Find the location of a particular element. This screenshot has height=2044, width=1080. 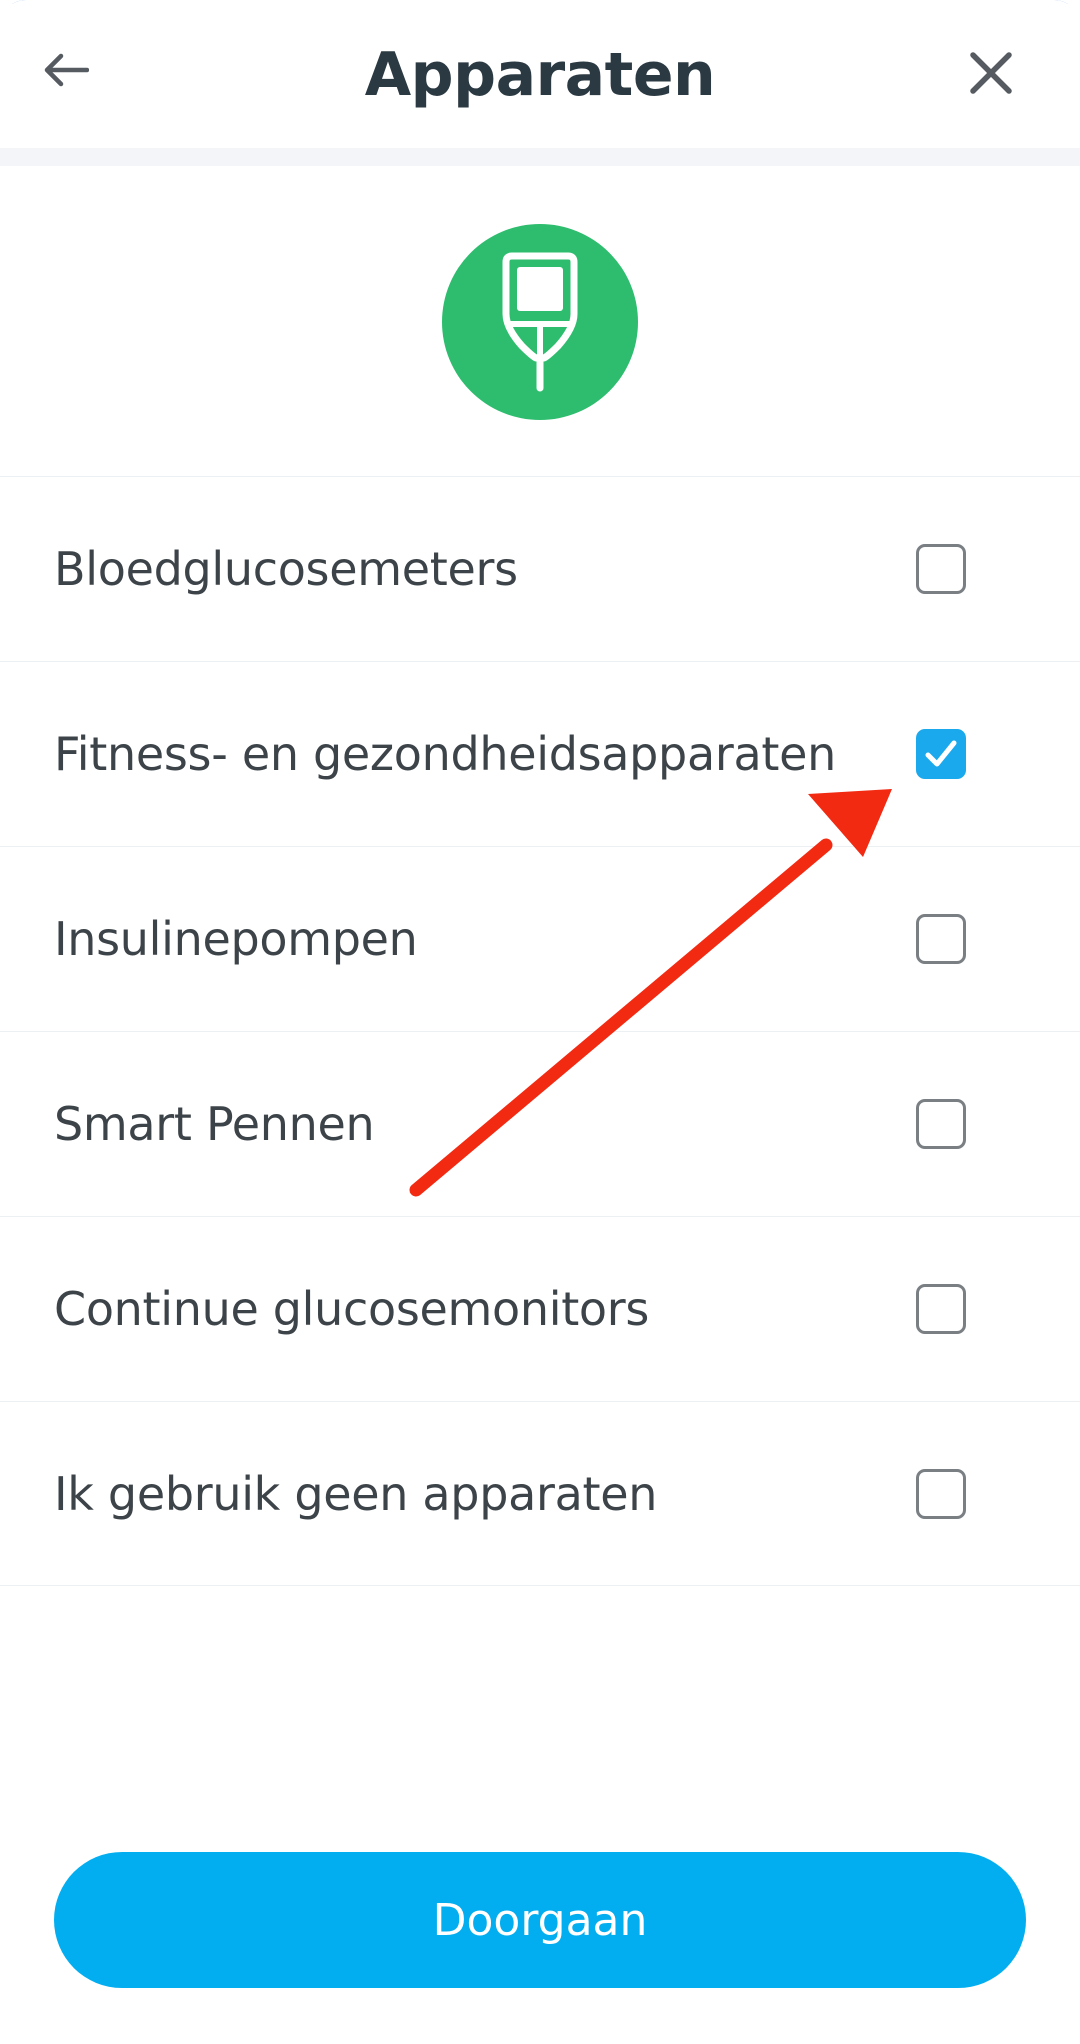

device-label: Smart Pennen is located at coordinates (214, 1124).